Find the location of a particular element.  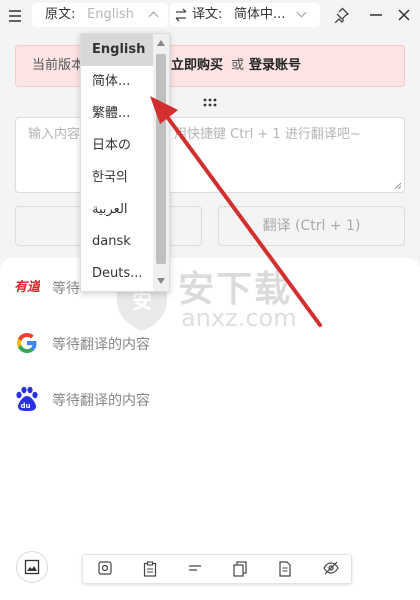

login-link: 登录账号 is located at coordinates (275, 66).